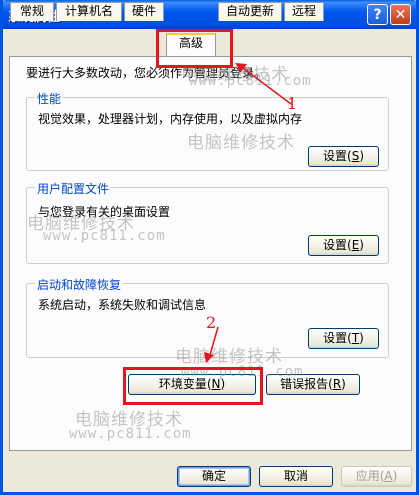  I want to click on tab-remote-label: 远程, so click(303, 11).